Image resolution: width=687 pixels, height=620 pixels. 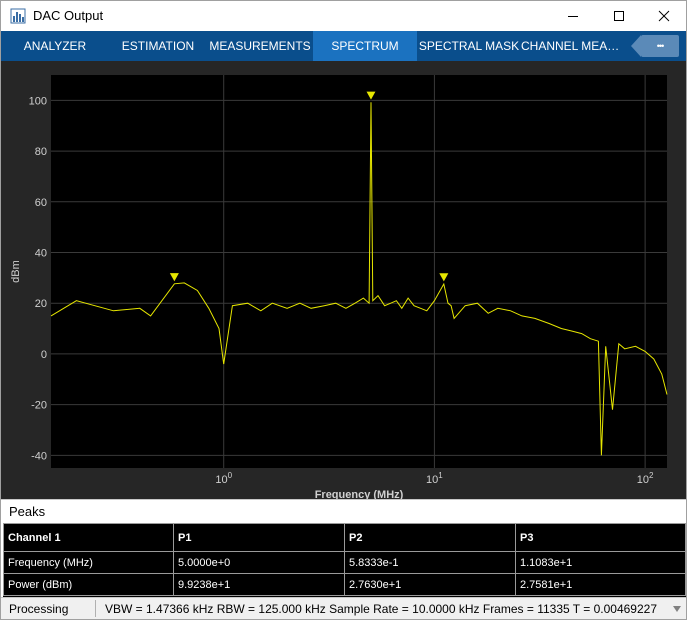 What do you see at coordinates (600, 562) in the screenshot?
I see `cell-p3-frequency: 1.1083e+1` at bounding box center [600, 562].